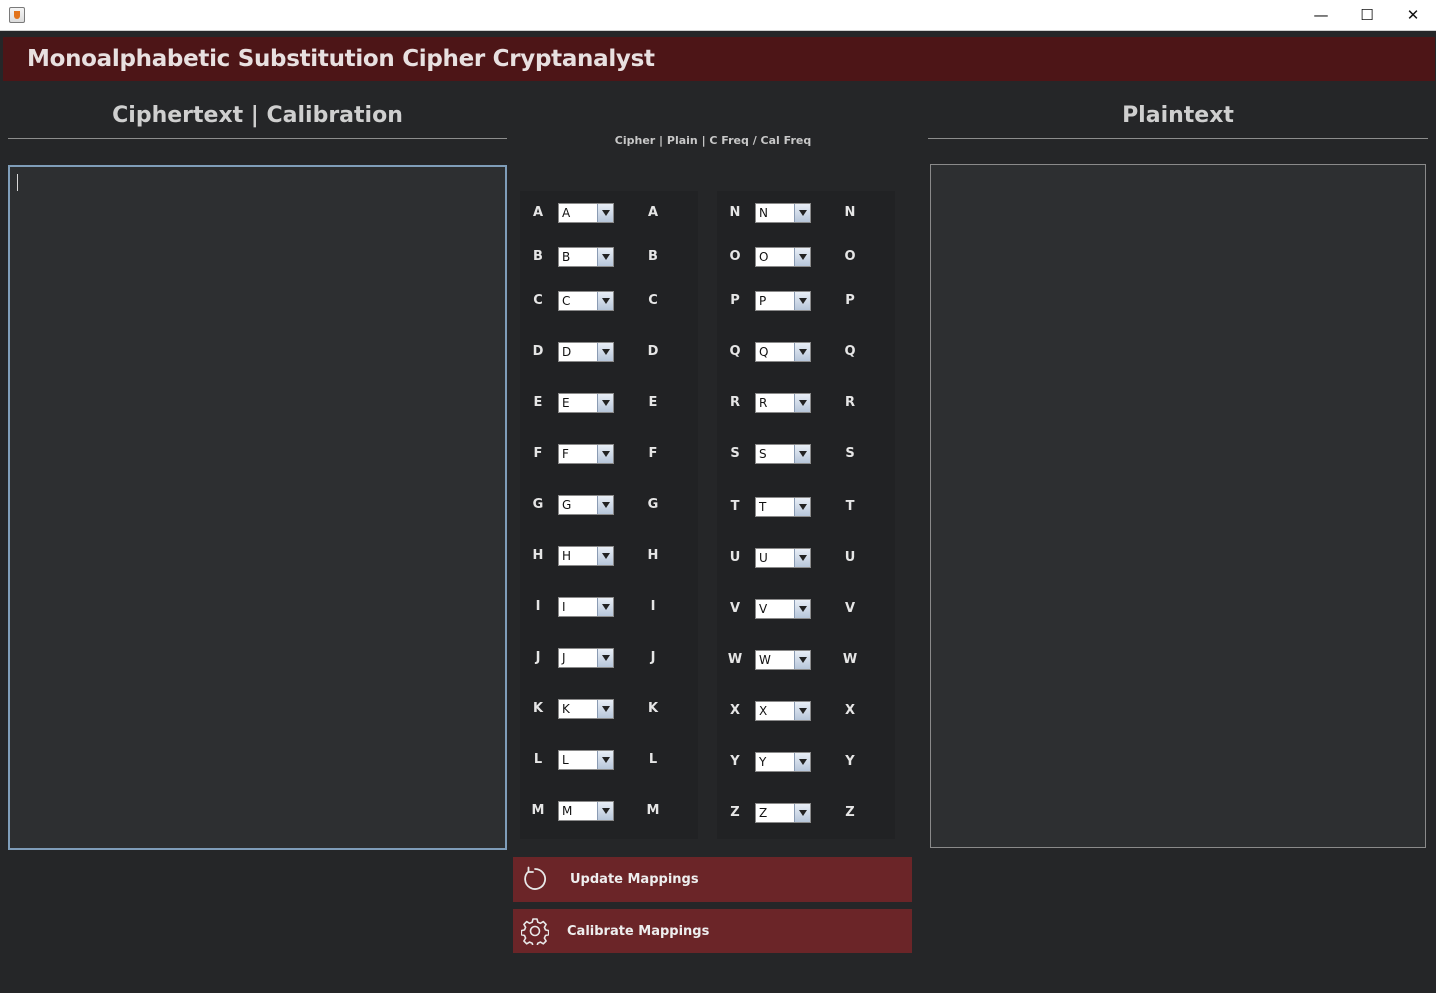 This screenshot has width=1436, height=993. Describe the element at coordinates (535, 931) in the screenshot. I see `gear-icon` at that location.